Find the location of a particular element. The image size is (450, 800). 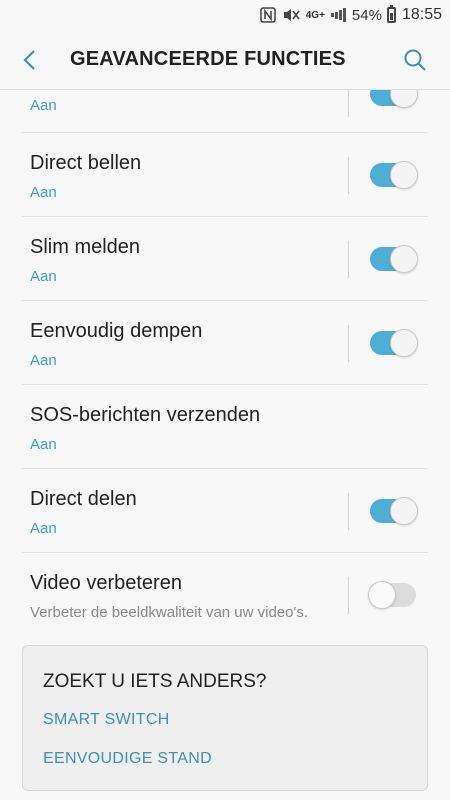

app-bar: GEAVANCEERDE FUNCTIES is located at coordinates (225, 60).